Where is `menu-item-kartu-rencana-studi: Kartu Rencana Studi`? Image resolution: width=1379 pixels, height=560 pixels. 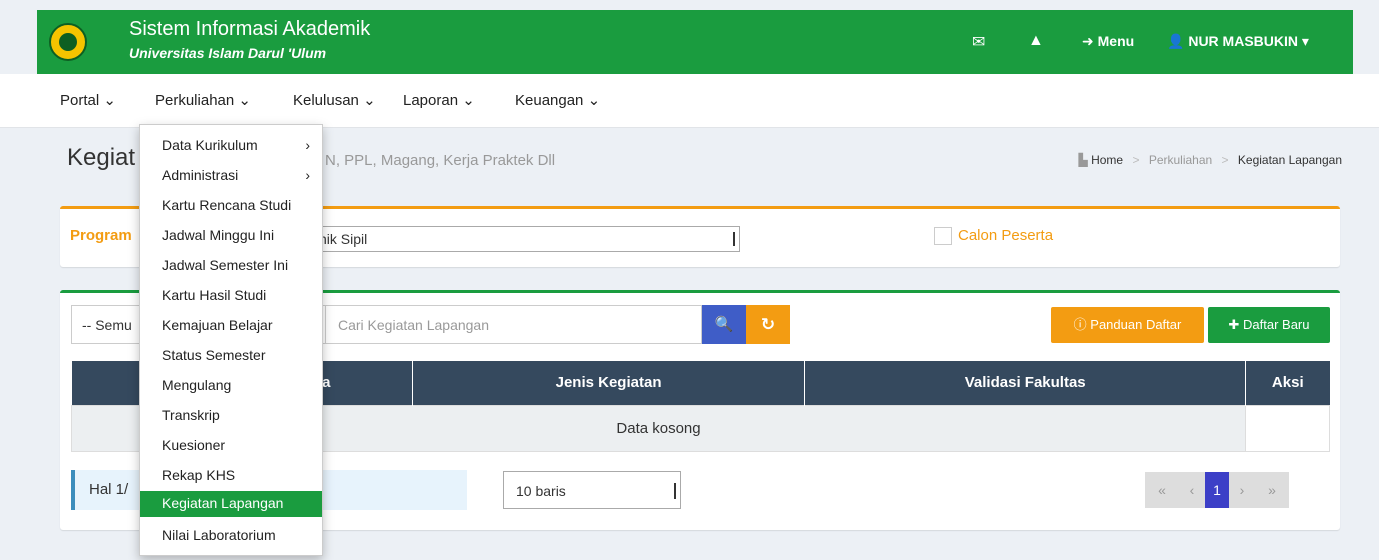 menu-item-kartu-rencana-studi: Kartu Rencana Studi is located at coordinates (231, 206).